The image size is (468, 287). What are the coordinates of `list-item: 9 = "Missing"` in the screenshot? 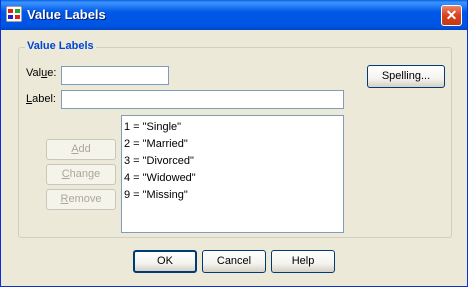 It's located at (232, 195).